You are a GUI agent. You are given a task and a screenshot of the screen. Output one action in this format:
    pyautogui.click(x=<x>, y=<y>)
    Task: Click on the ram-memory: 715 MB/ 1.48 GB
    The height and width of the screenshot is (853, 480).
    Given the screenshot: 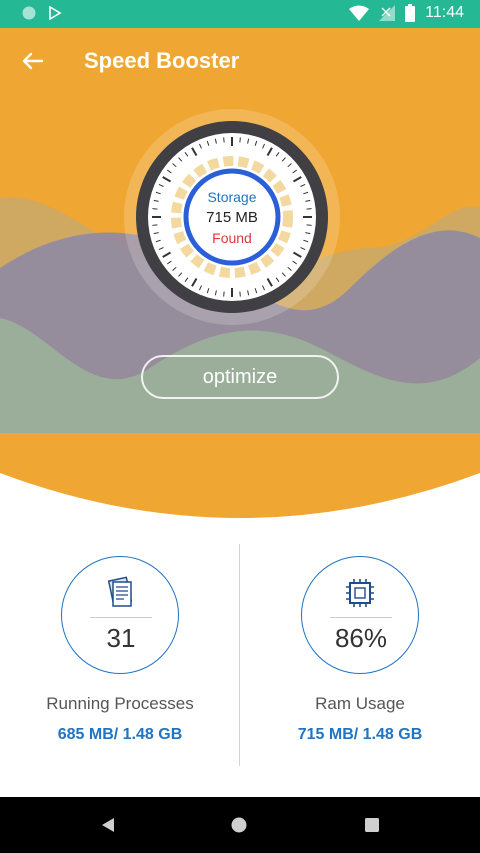 What is the action you would take?
    pyautogui.click(x=360, y=734)
    